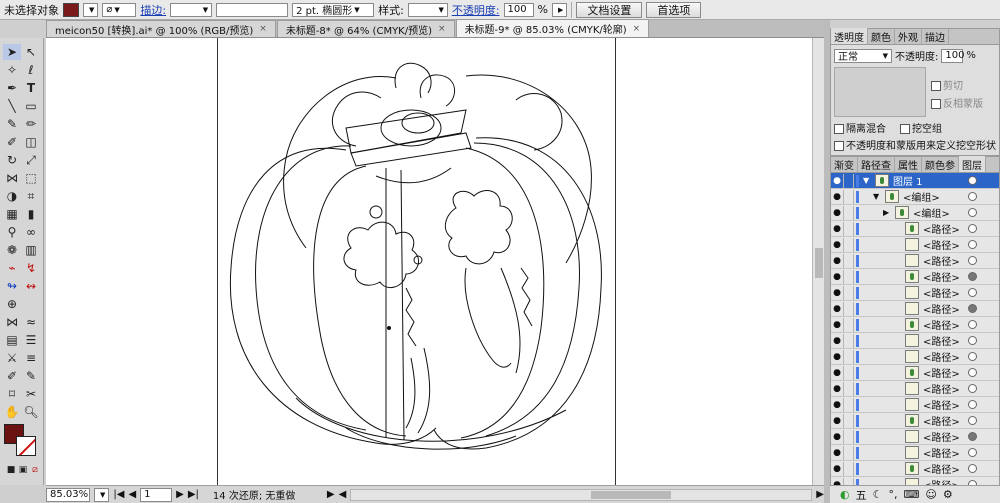 This screenshot has width=1000, height=503. What do you see at coordinates (844, 164) in the screenshot?
I see `tab-gradient: 渐变` at bounding box center [844, 164].